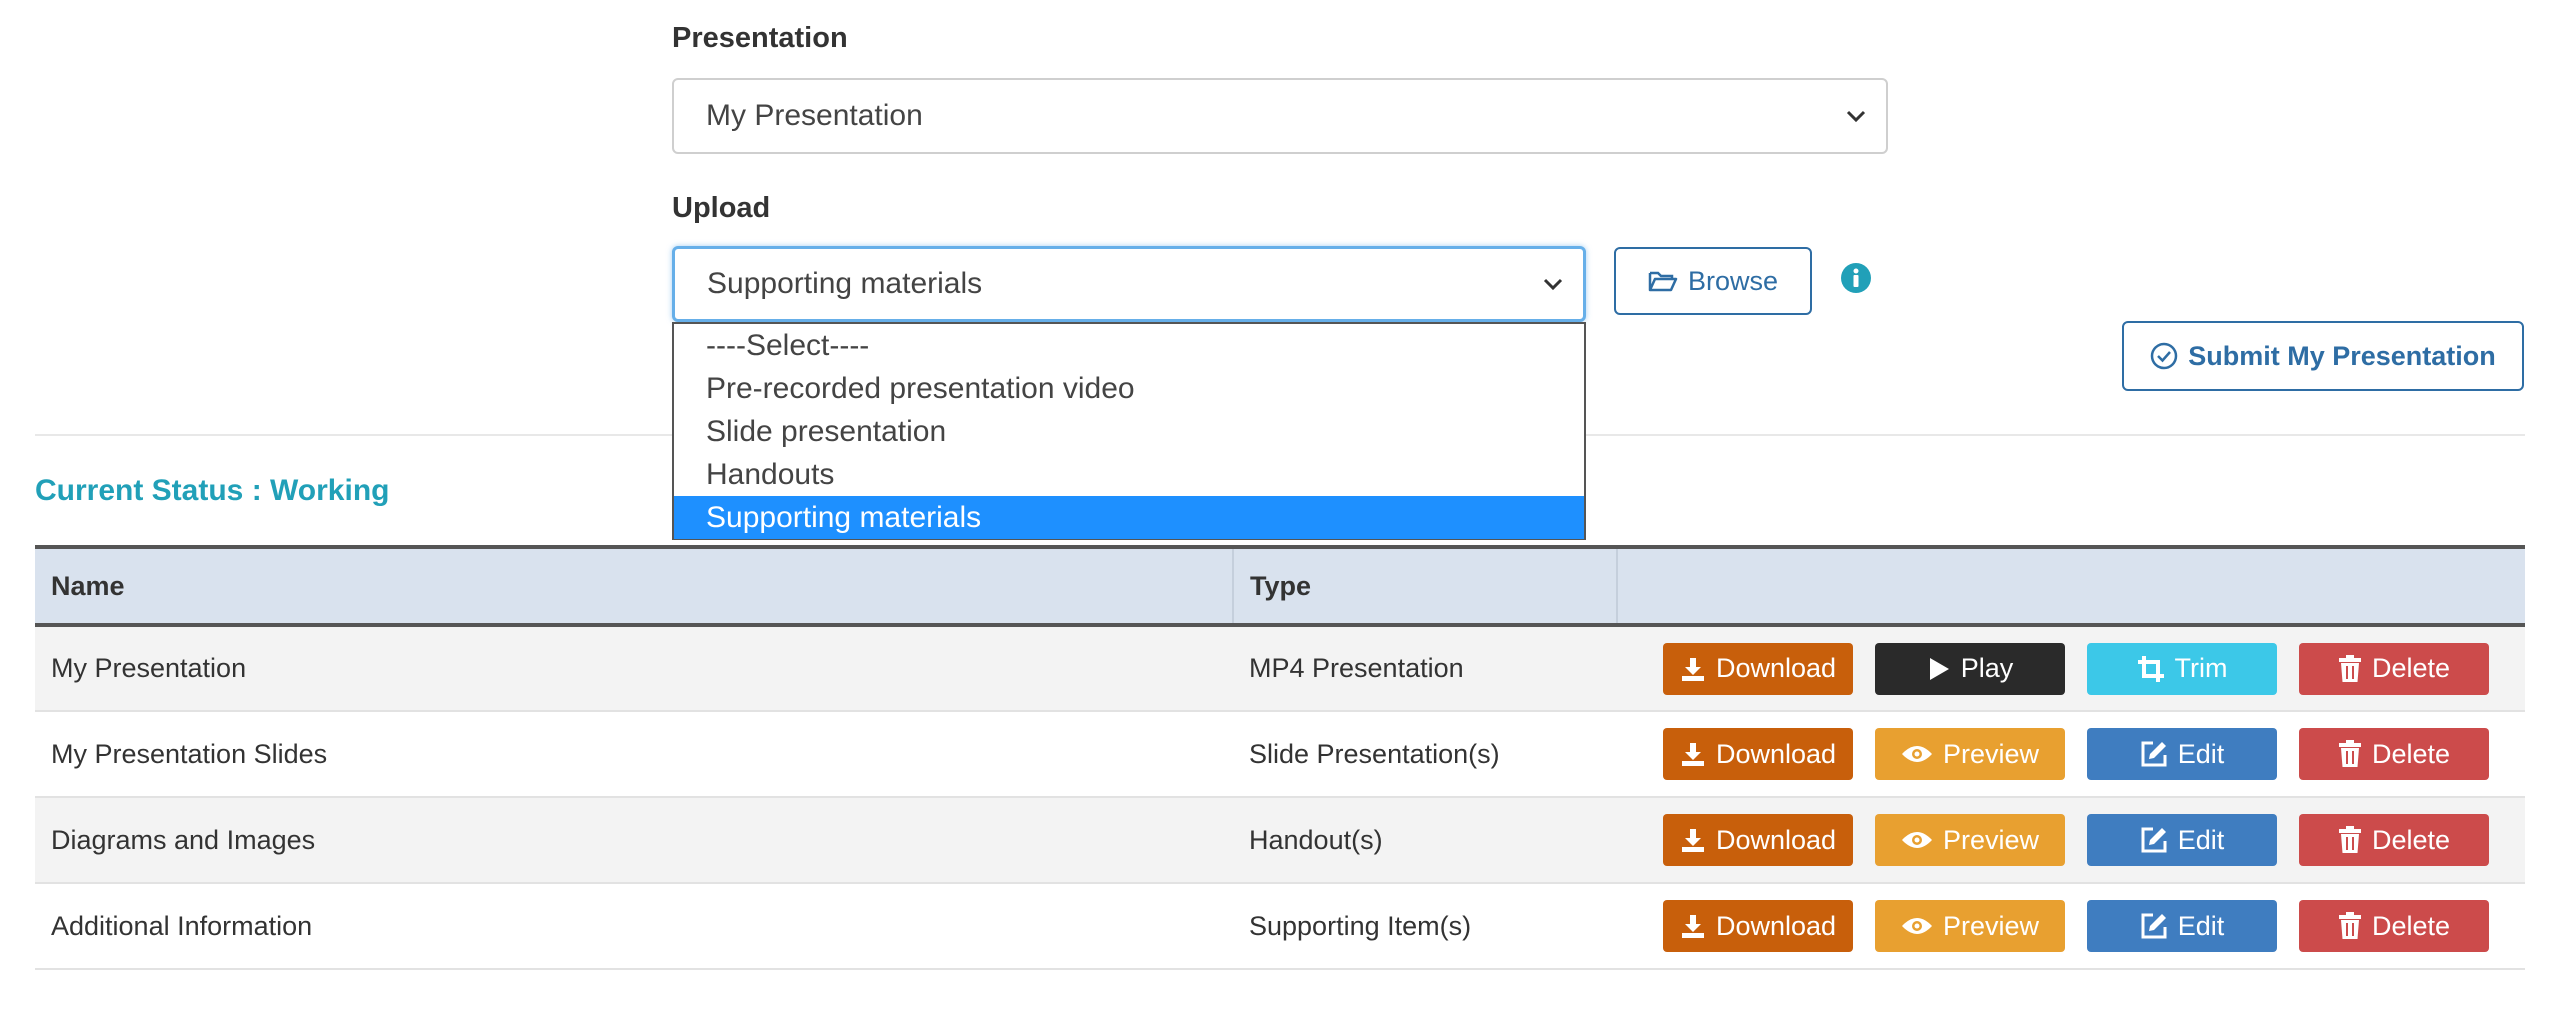  I want to click on table-header-row: Name Type, so click(1280, 586).